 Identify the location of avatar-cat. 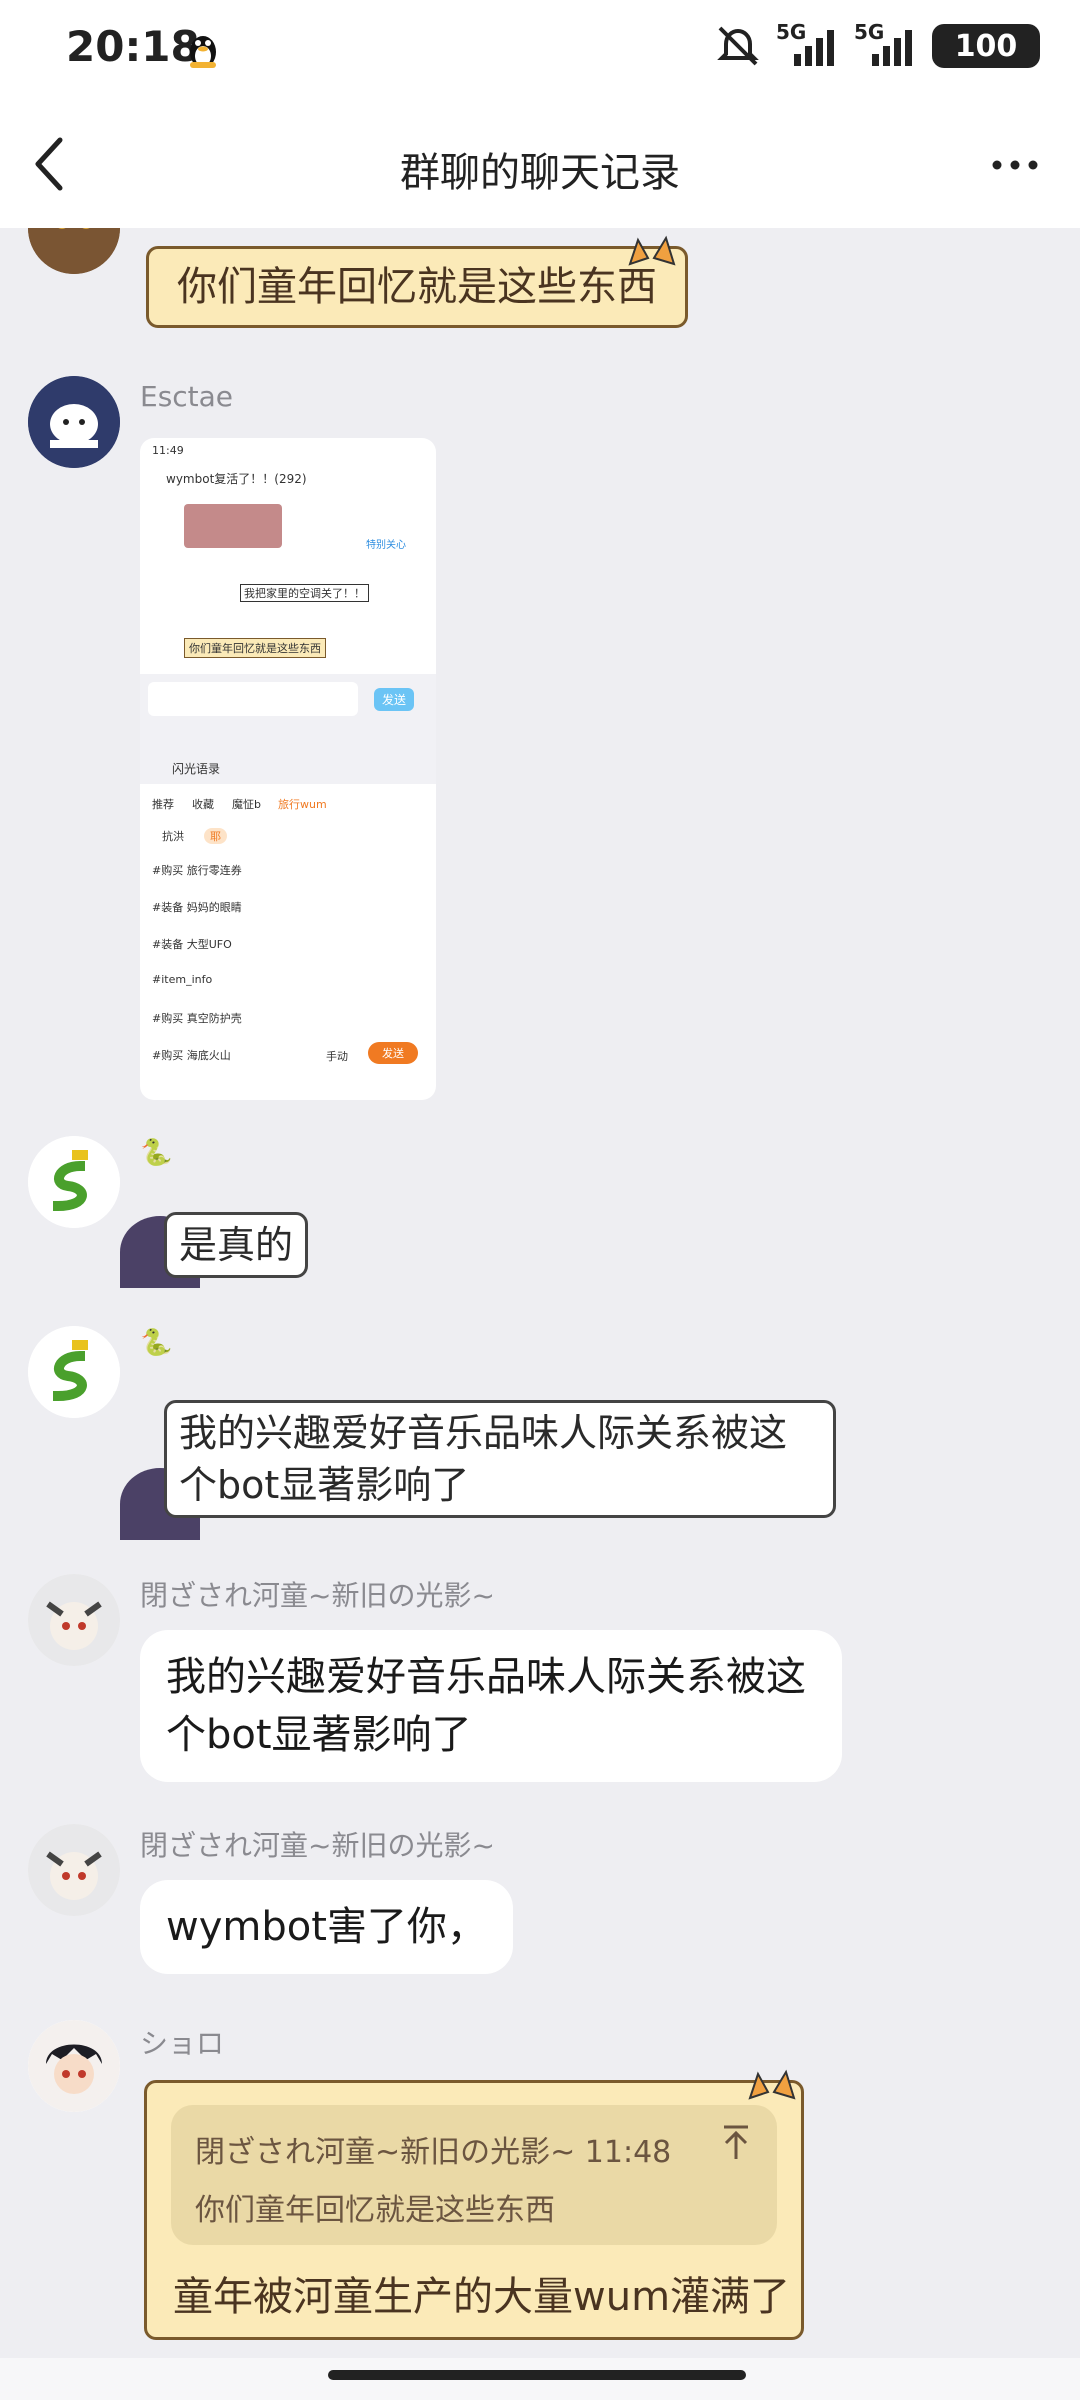
(74, 251).